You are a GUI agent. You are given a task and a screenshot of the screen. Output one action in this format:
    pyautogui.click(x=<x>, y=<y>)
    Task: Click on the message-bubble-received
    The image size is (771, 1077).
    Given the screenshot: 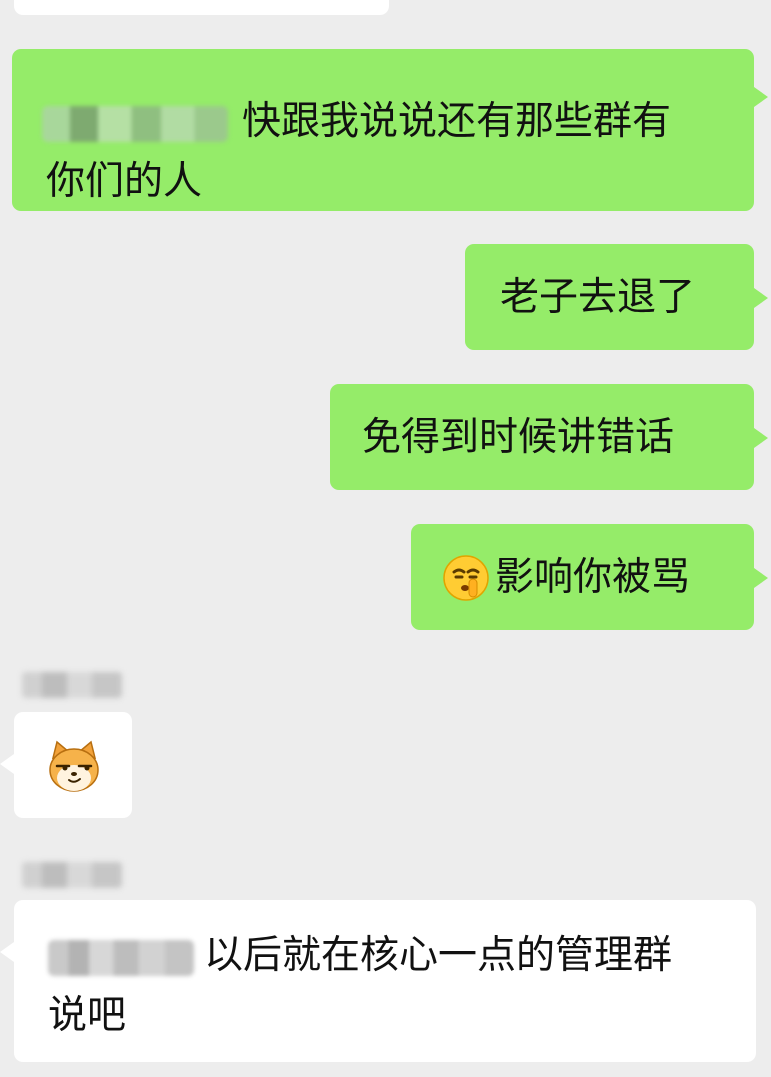 What is the action you would take?
    pyautogui.click(x=66, y=765)
    